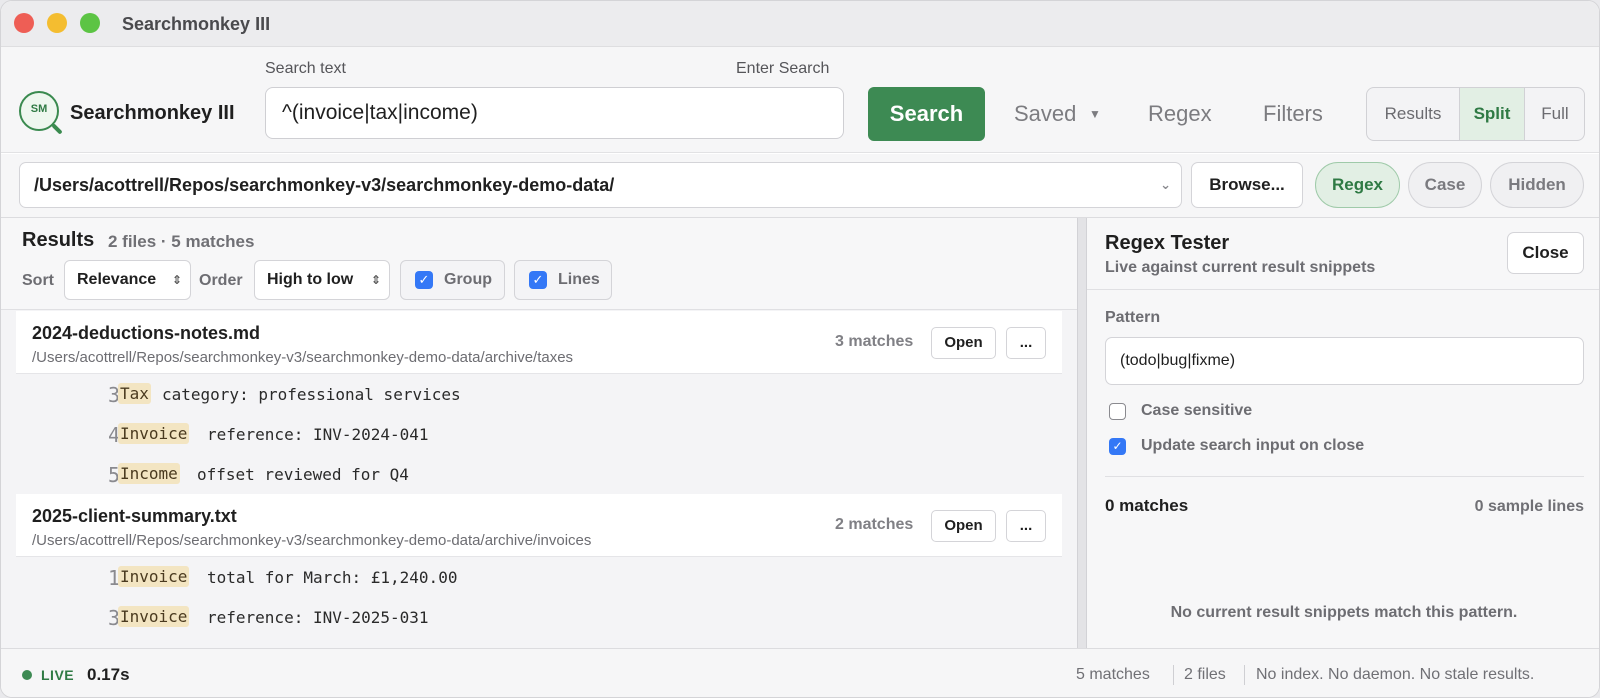 Image resolution: width=1600 pixels, height=698 pixels. What do you see at coordinates (27, 675) in the screenshot?
I see `live-indicator-icon` at bounding box center [27, 675].